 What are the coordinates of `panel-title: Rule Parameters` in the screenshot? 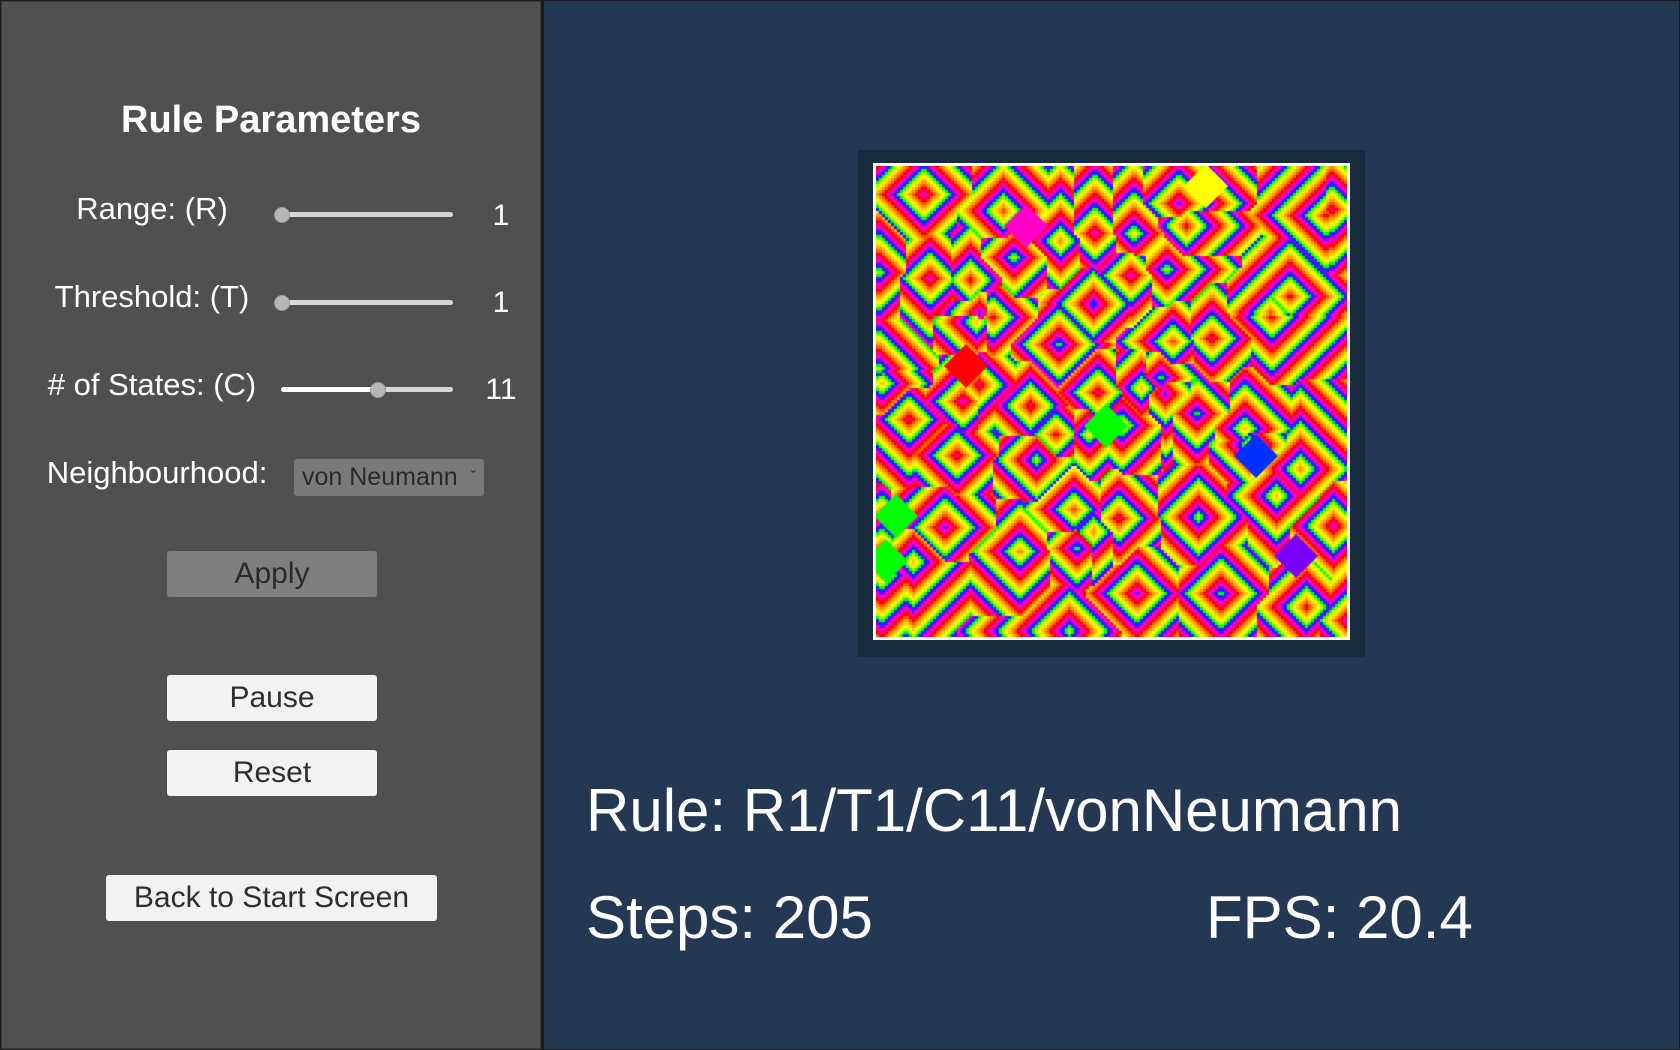 It's located at (271, 120).